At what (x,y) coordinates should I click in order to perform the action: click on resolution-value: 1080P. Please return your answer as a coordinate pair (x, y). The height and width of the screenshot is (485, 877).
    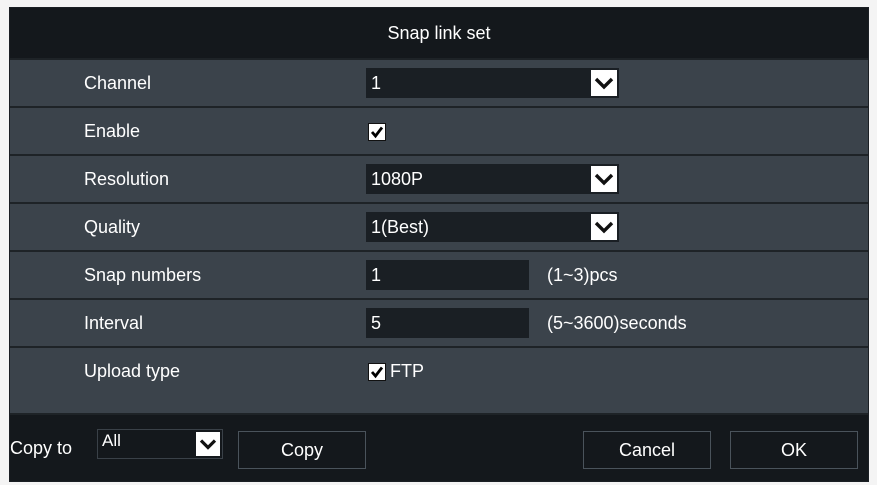
    Looking at the image, I should click on (397, 178).